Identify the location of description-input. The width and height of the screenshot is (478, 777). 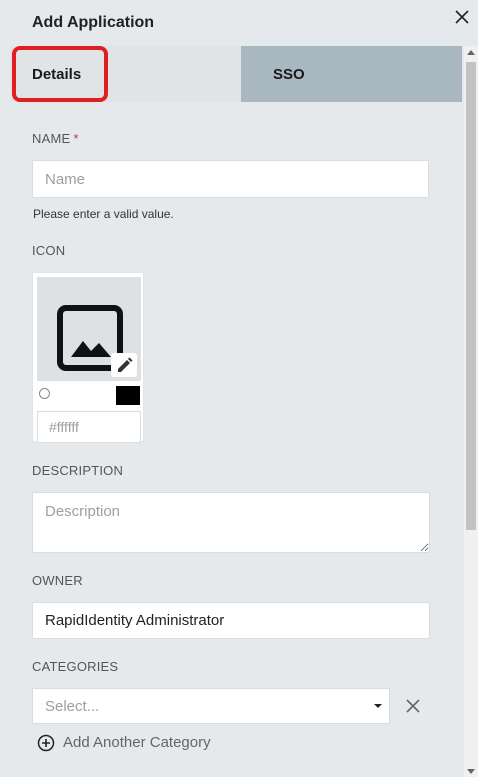
(231, 522).